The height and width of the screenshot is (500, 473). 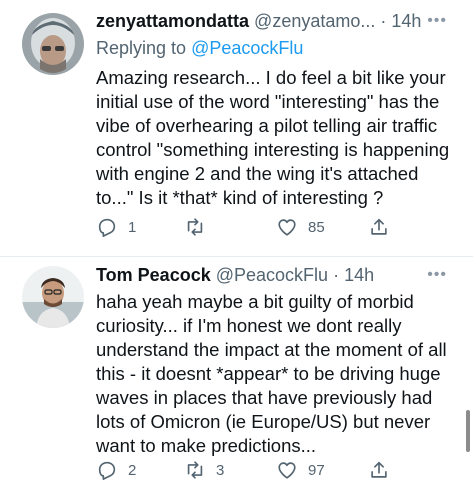 I want to click on like-count: 97, so click(x=316, y=470).